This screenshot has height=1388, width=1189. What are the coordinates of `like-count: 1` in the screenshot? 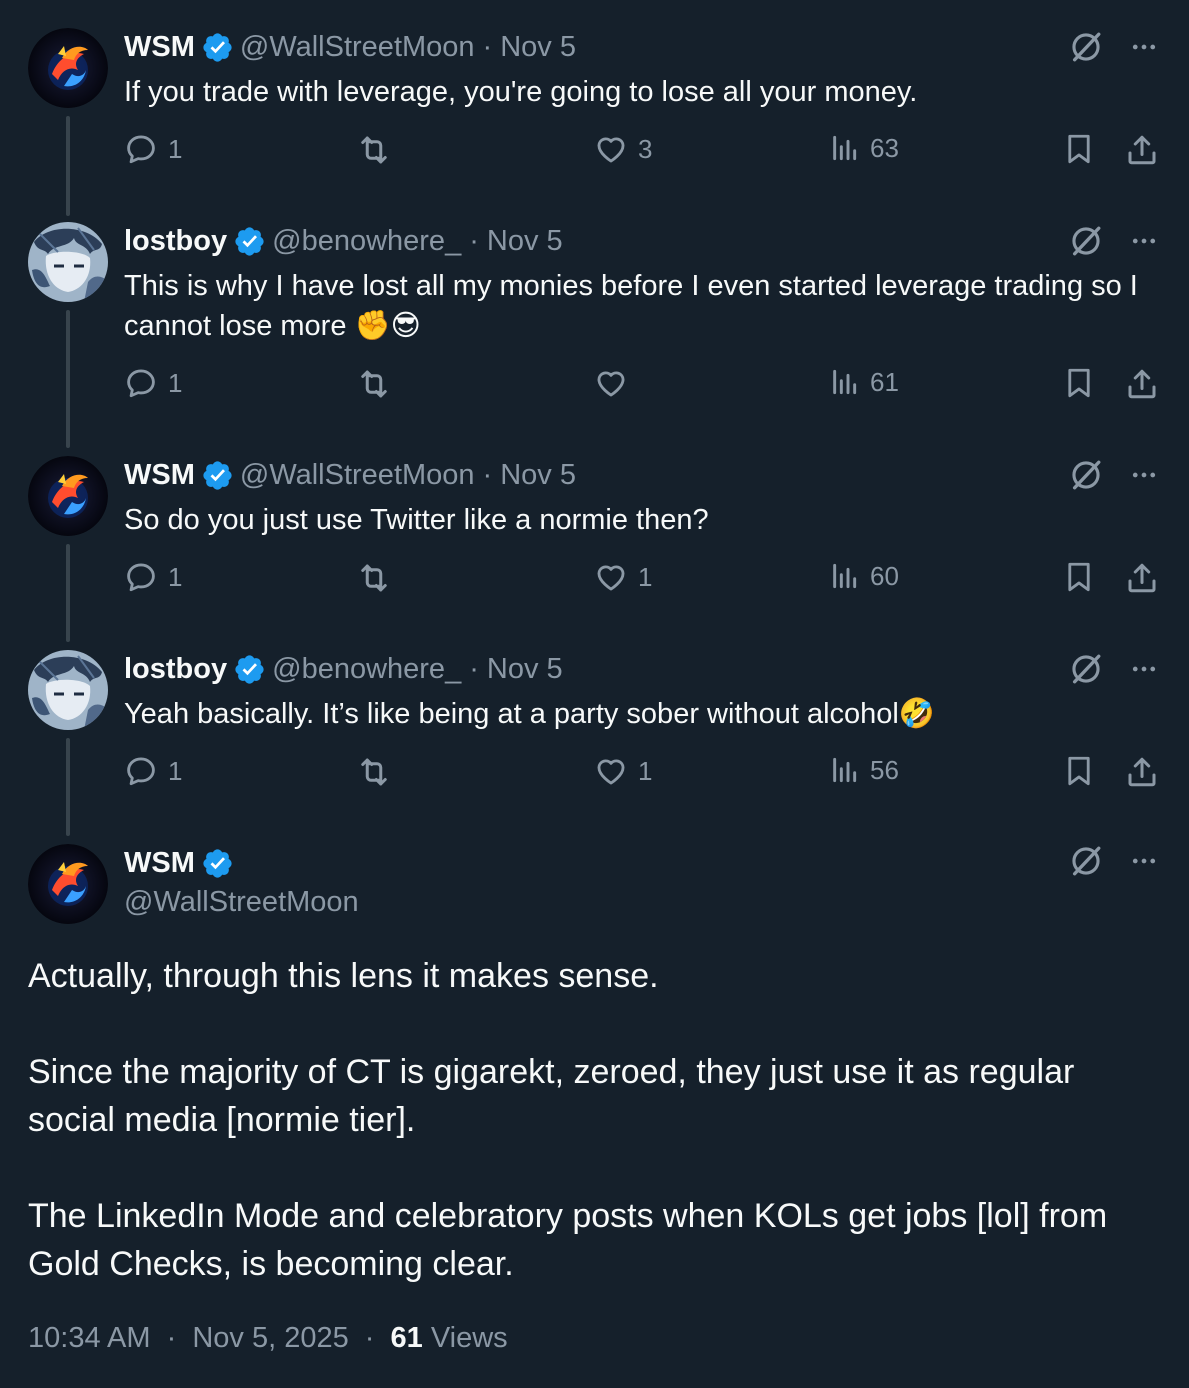 It's located at (645, 770).